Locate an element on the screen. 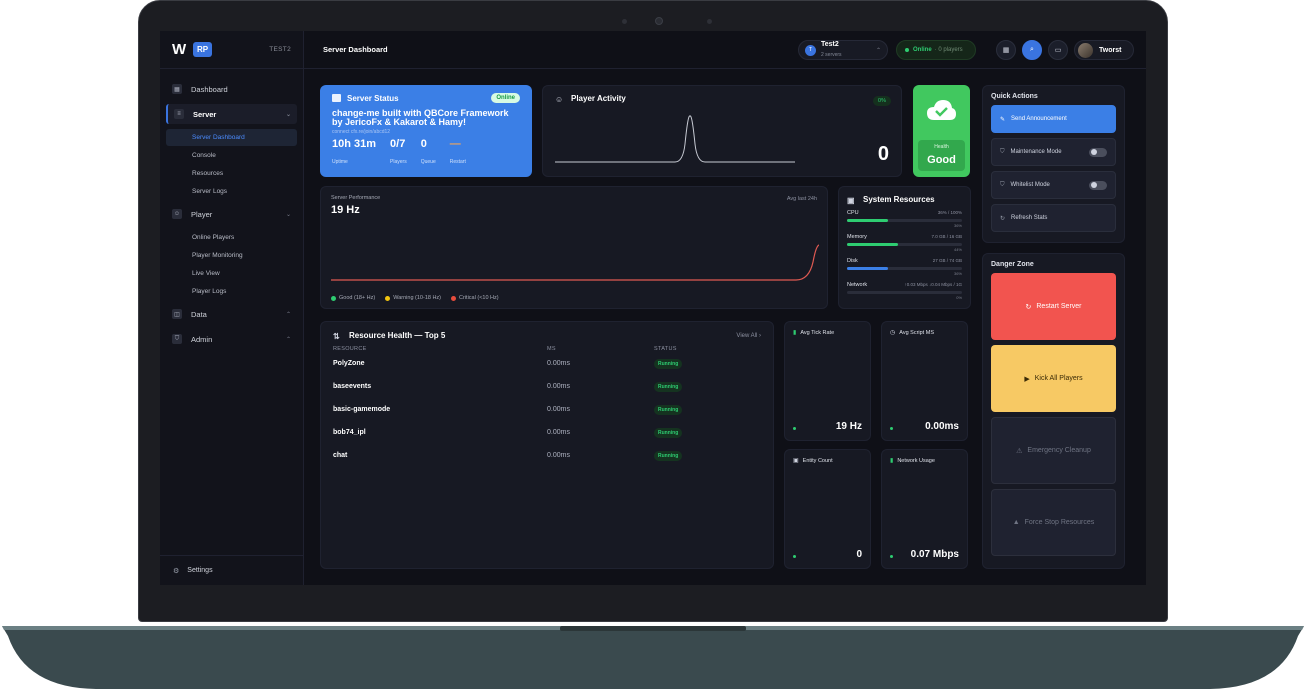 The image size is (1306, 691). online-label: Online is located at coordinates (922, 50).